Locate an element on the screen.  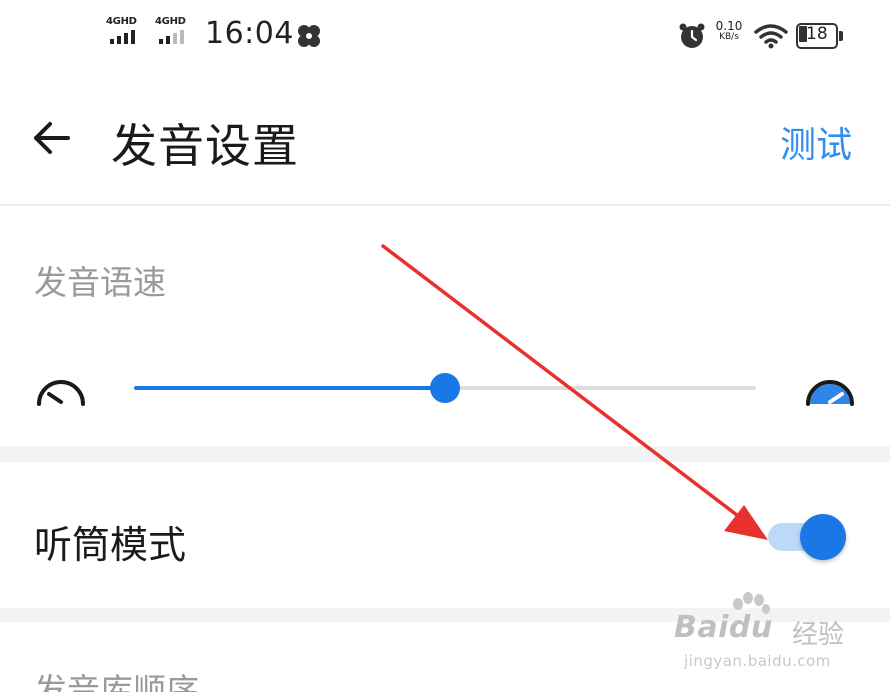
status-bar: 4GHD 4GHD 16:04 0.10 KB/s 18 is located at coordinates (445, 39).